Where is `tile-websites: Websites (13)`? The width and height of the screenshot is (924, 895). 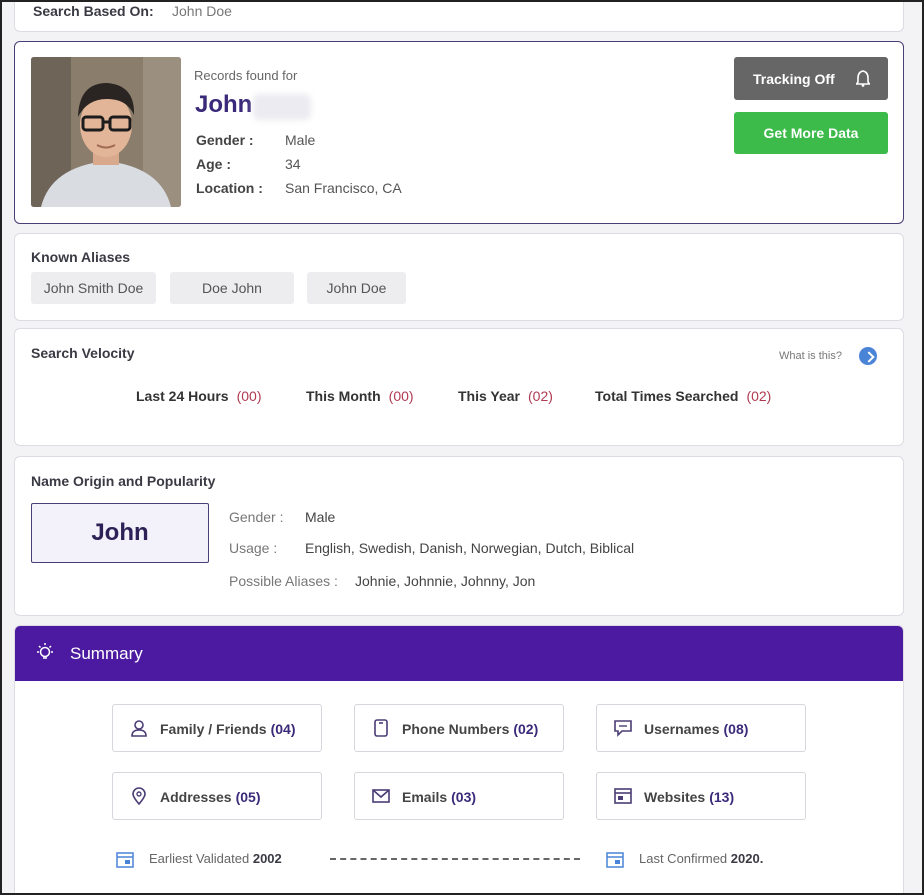 tile-websites: Websites (13) is located at coordinates (701, 796).